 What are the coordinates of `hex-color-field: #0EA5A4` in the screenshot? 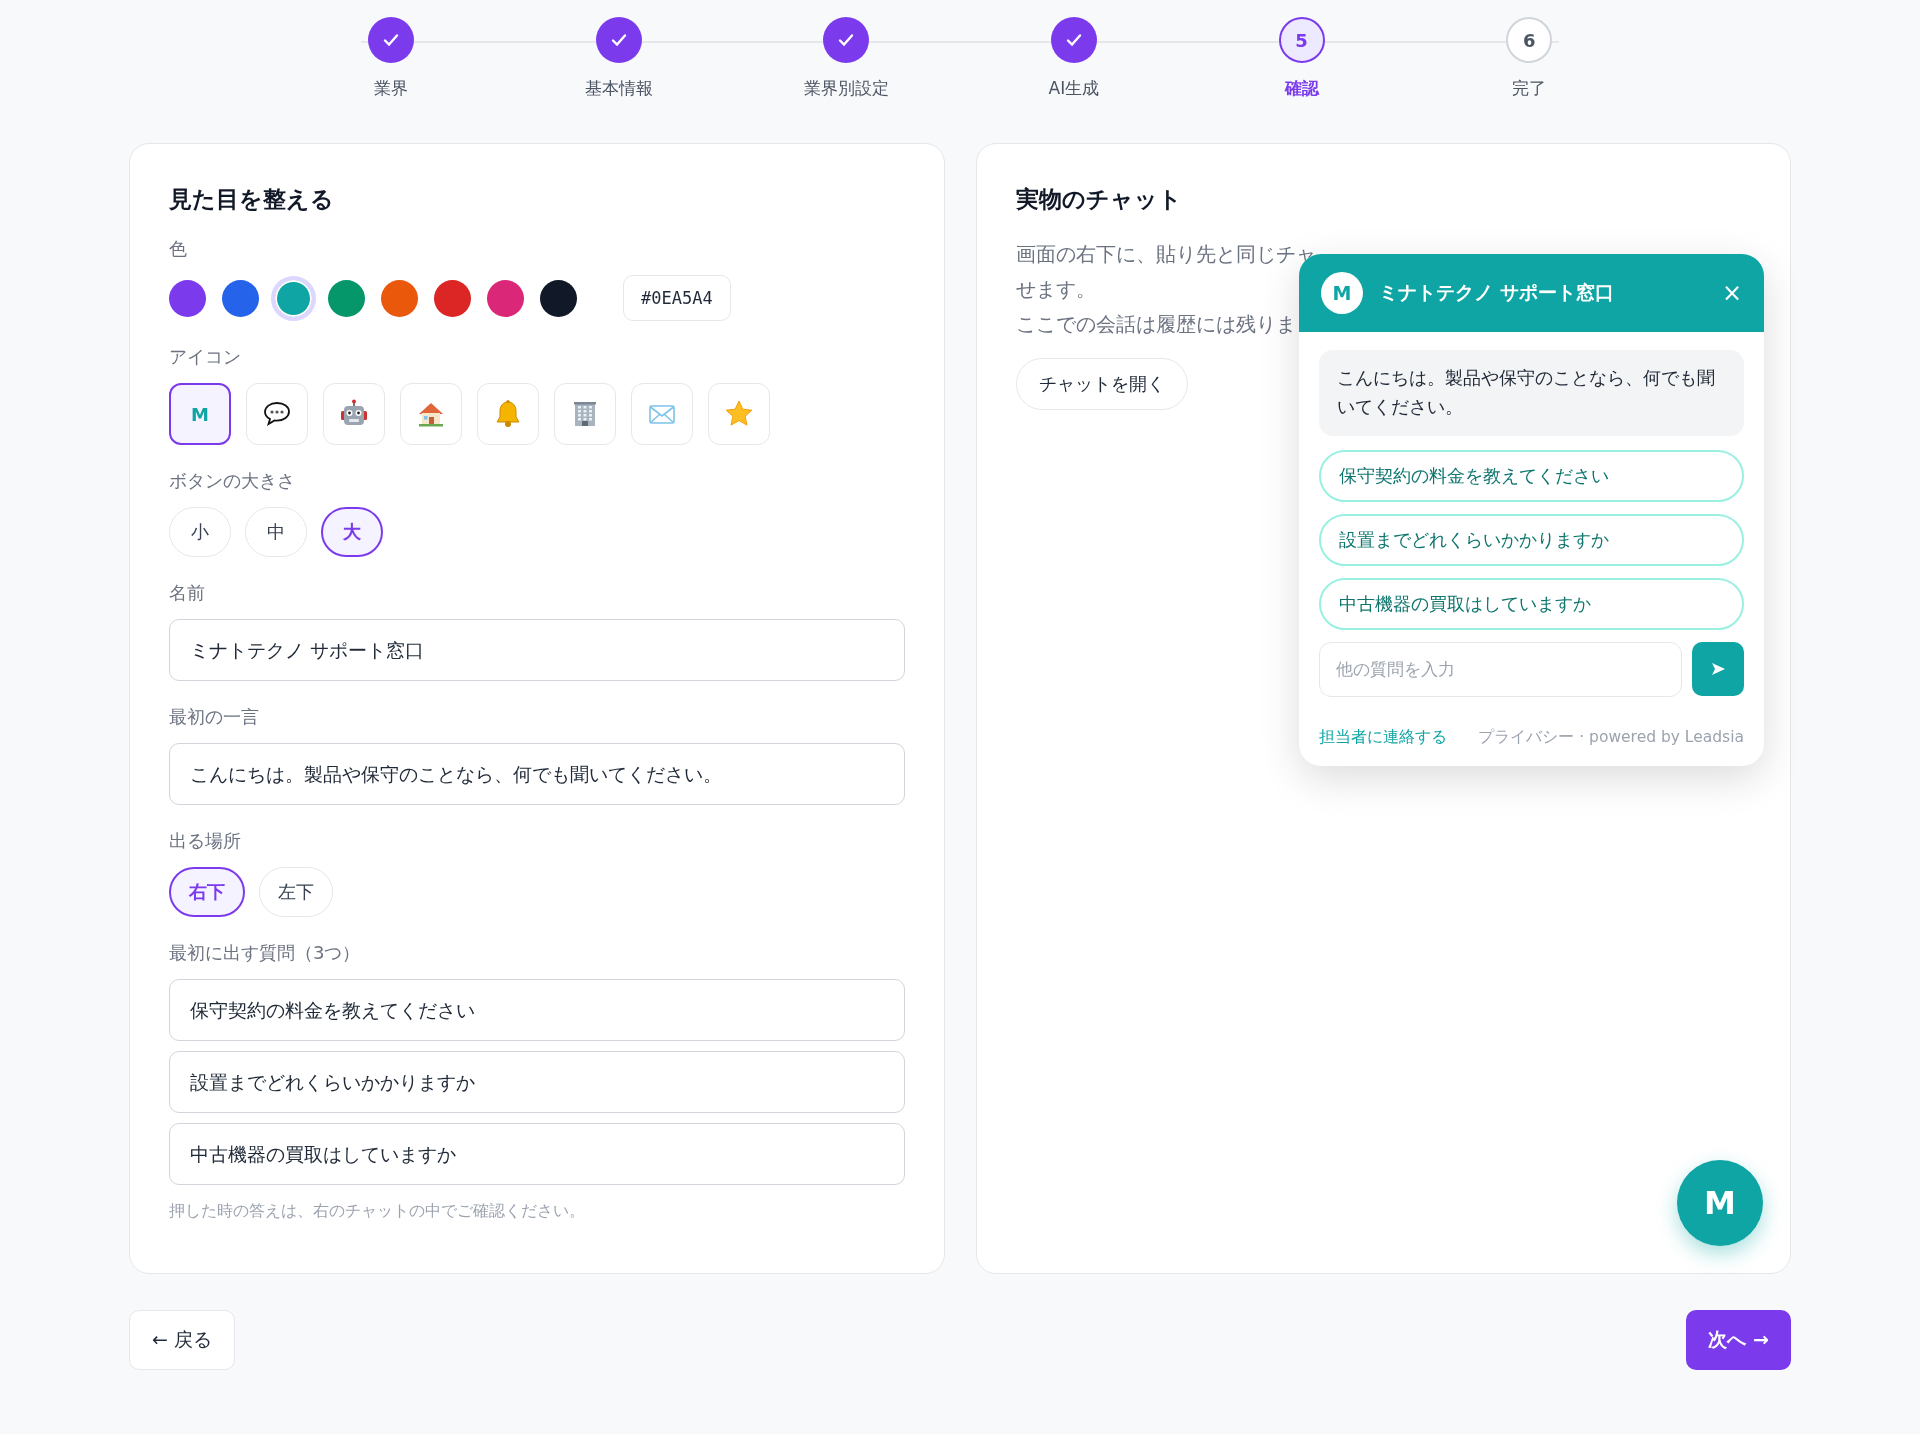 It's located at (677, 298).